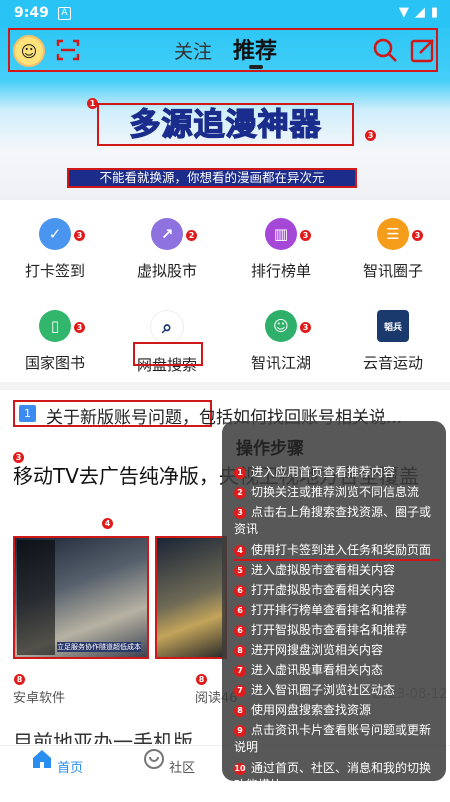  Describe the element at coordinates (256, 67) in the screenshot. I see `tab-indicator` at that location.